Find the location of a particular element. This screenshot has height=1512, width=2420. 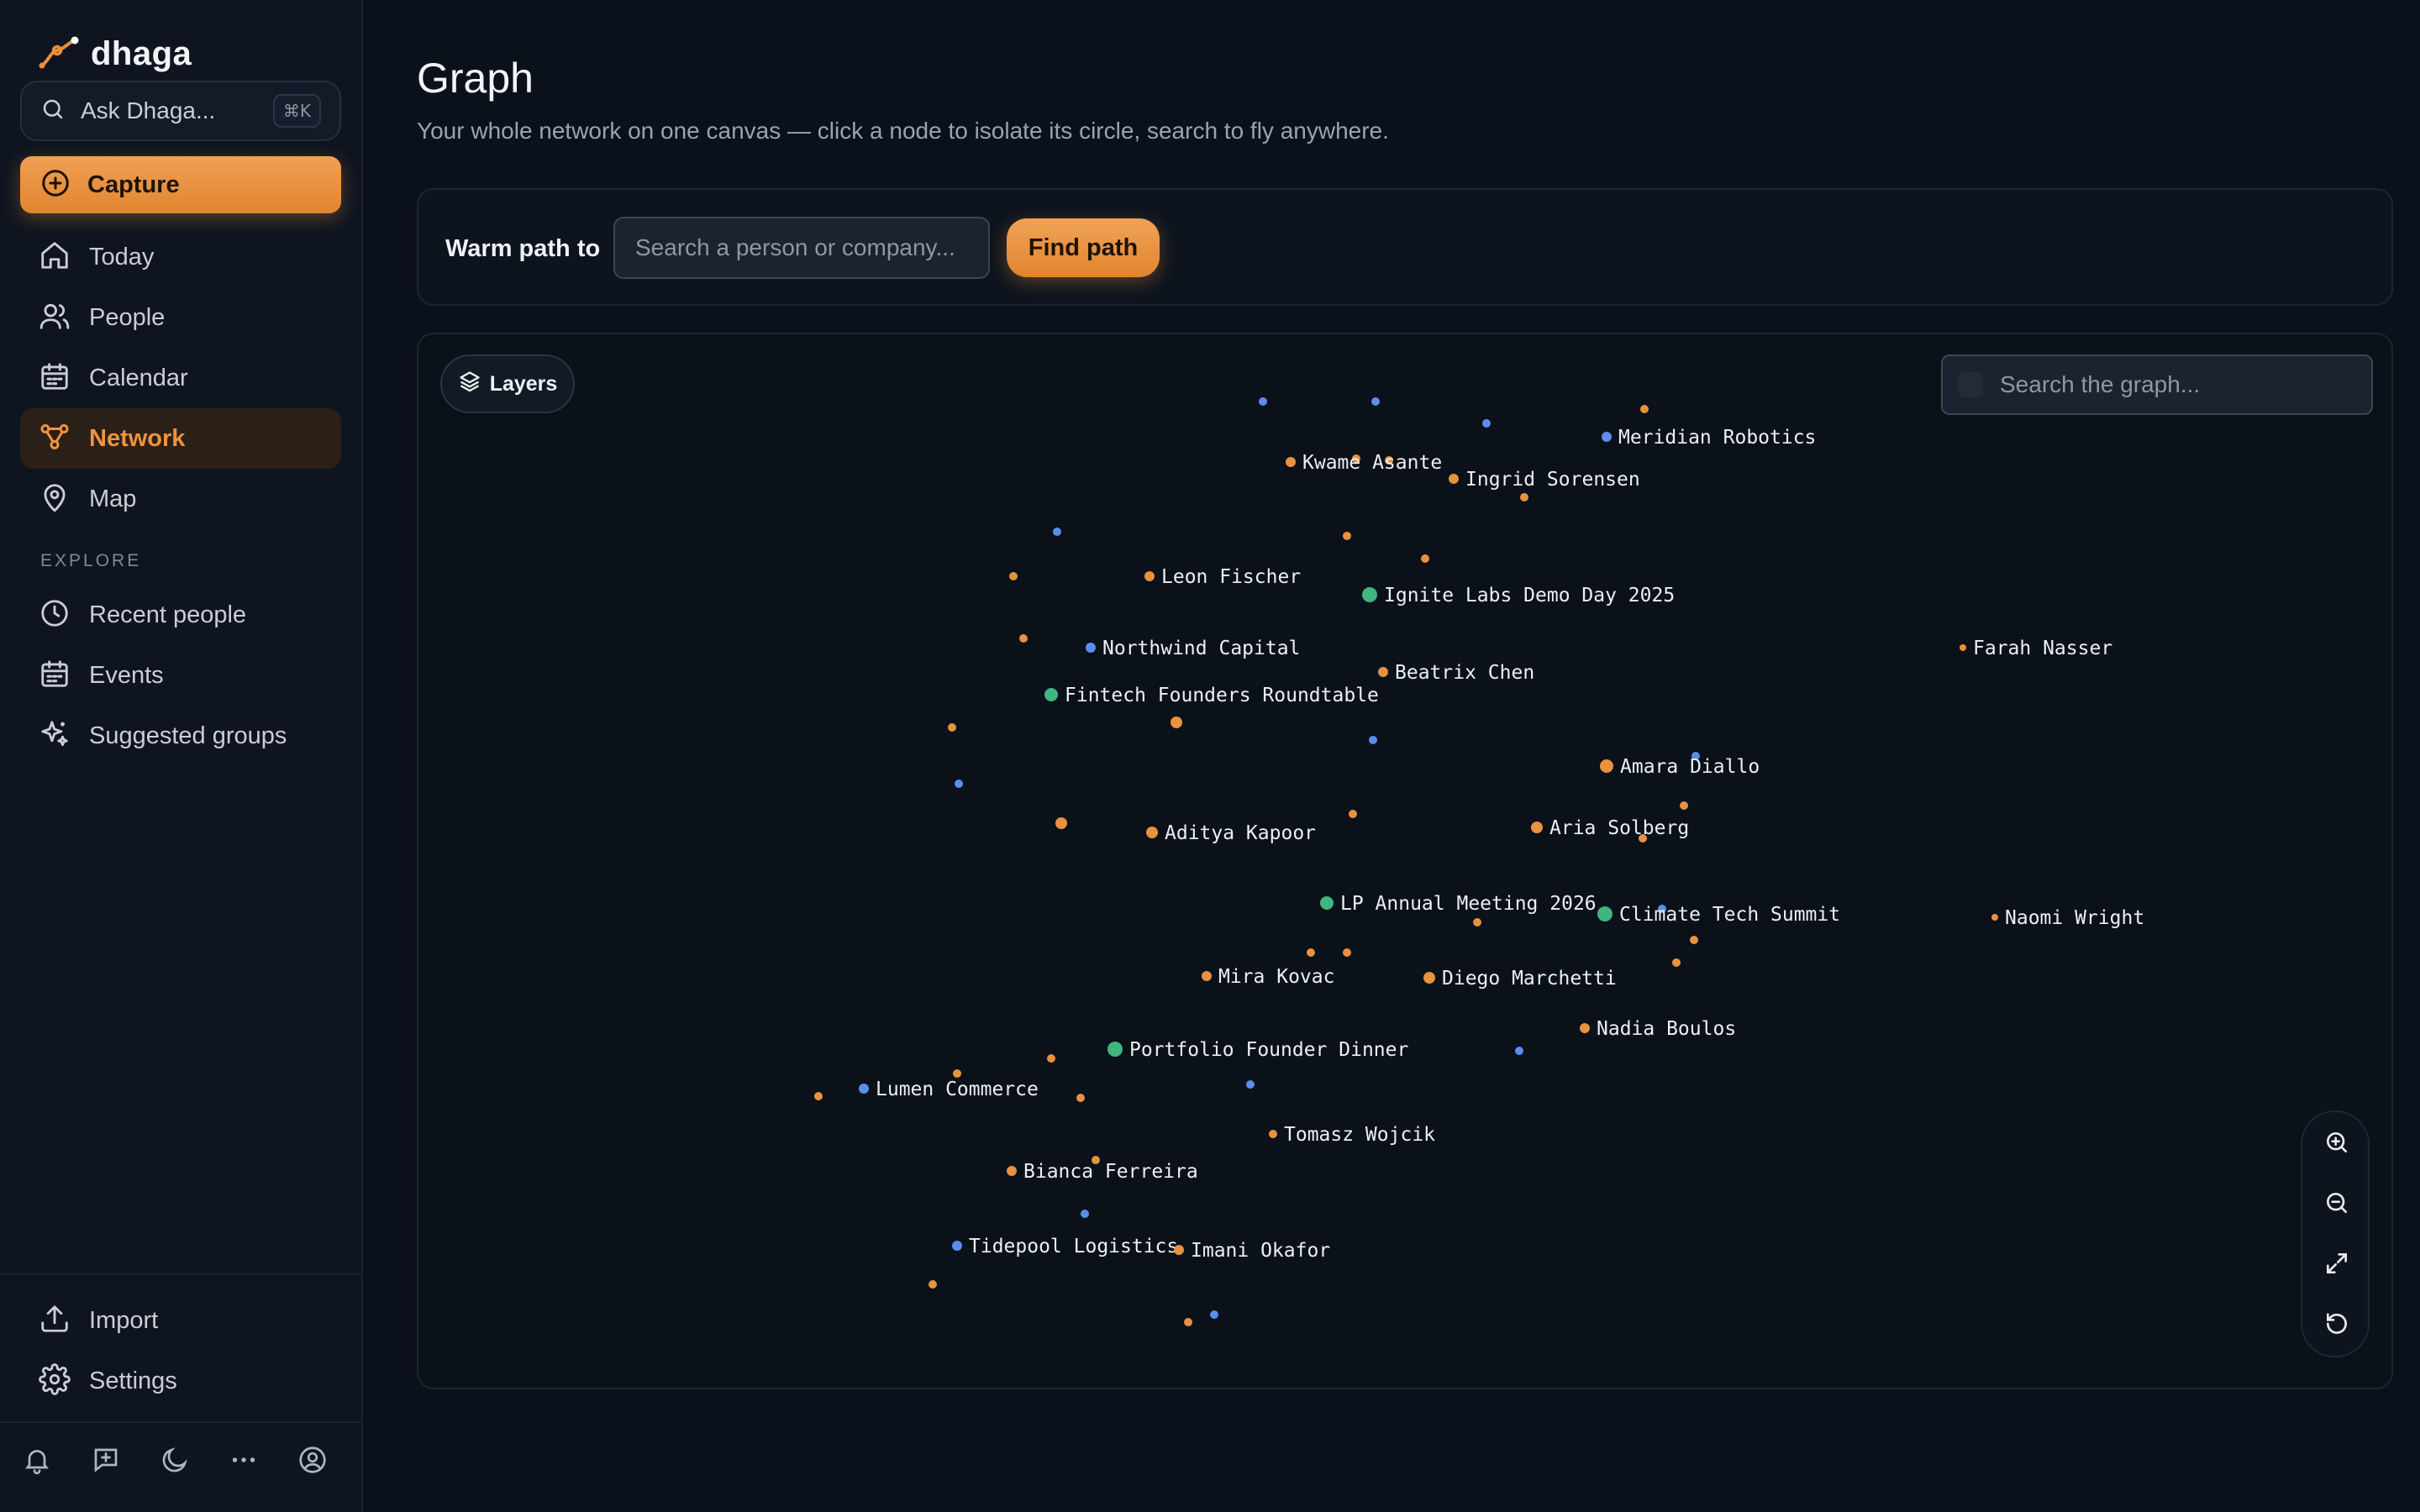

nav-item-suggested-groups: Suggested groups is located at coordinates (180, 736).